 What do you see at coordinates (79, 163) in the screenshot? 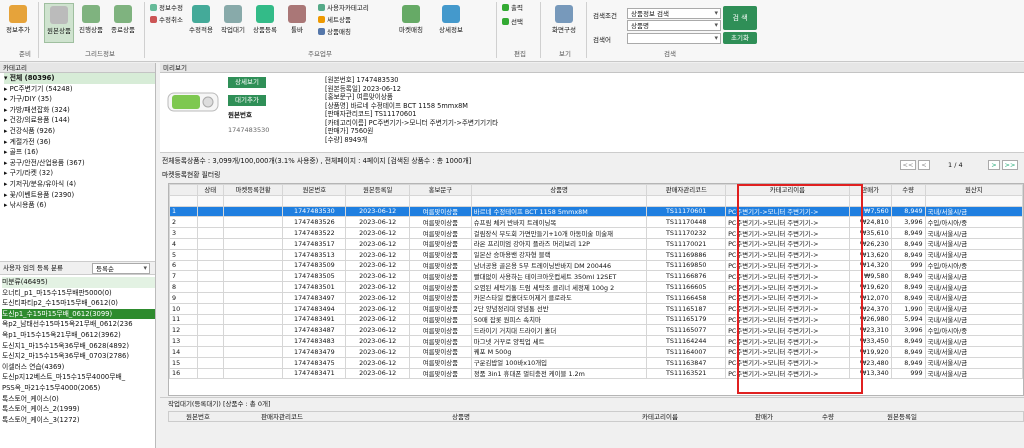
I see `tree-item: ▸ 공구/안전/산업용품 (367)` at bounding box center [79, 163].